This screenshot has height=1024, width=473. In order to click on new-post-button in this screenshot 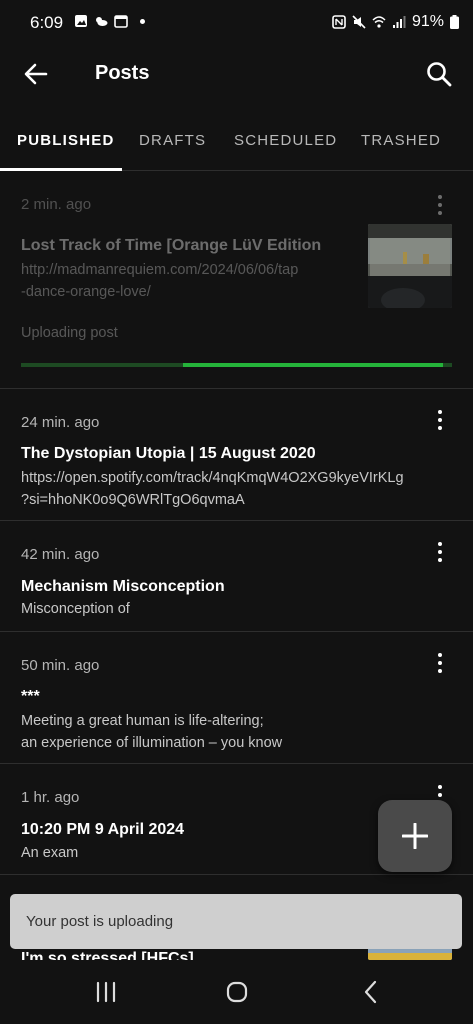, I will do `click(415, 836)`.